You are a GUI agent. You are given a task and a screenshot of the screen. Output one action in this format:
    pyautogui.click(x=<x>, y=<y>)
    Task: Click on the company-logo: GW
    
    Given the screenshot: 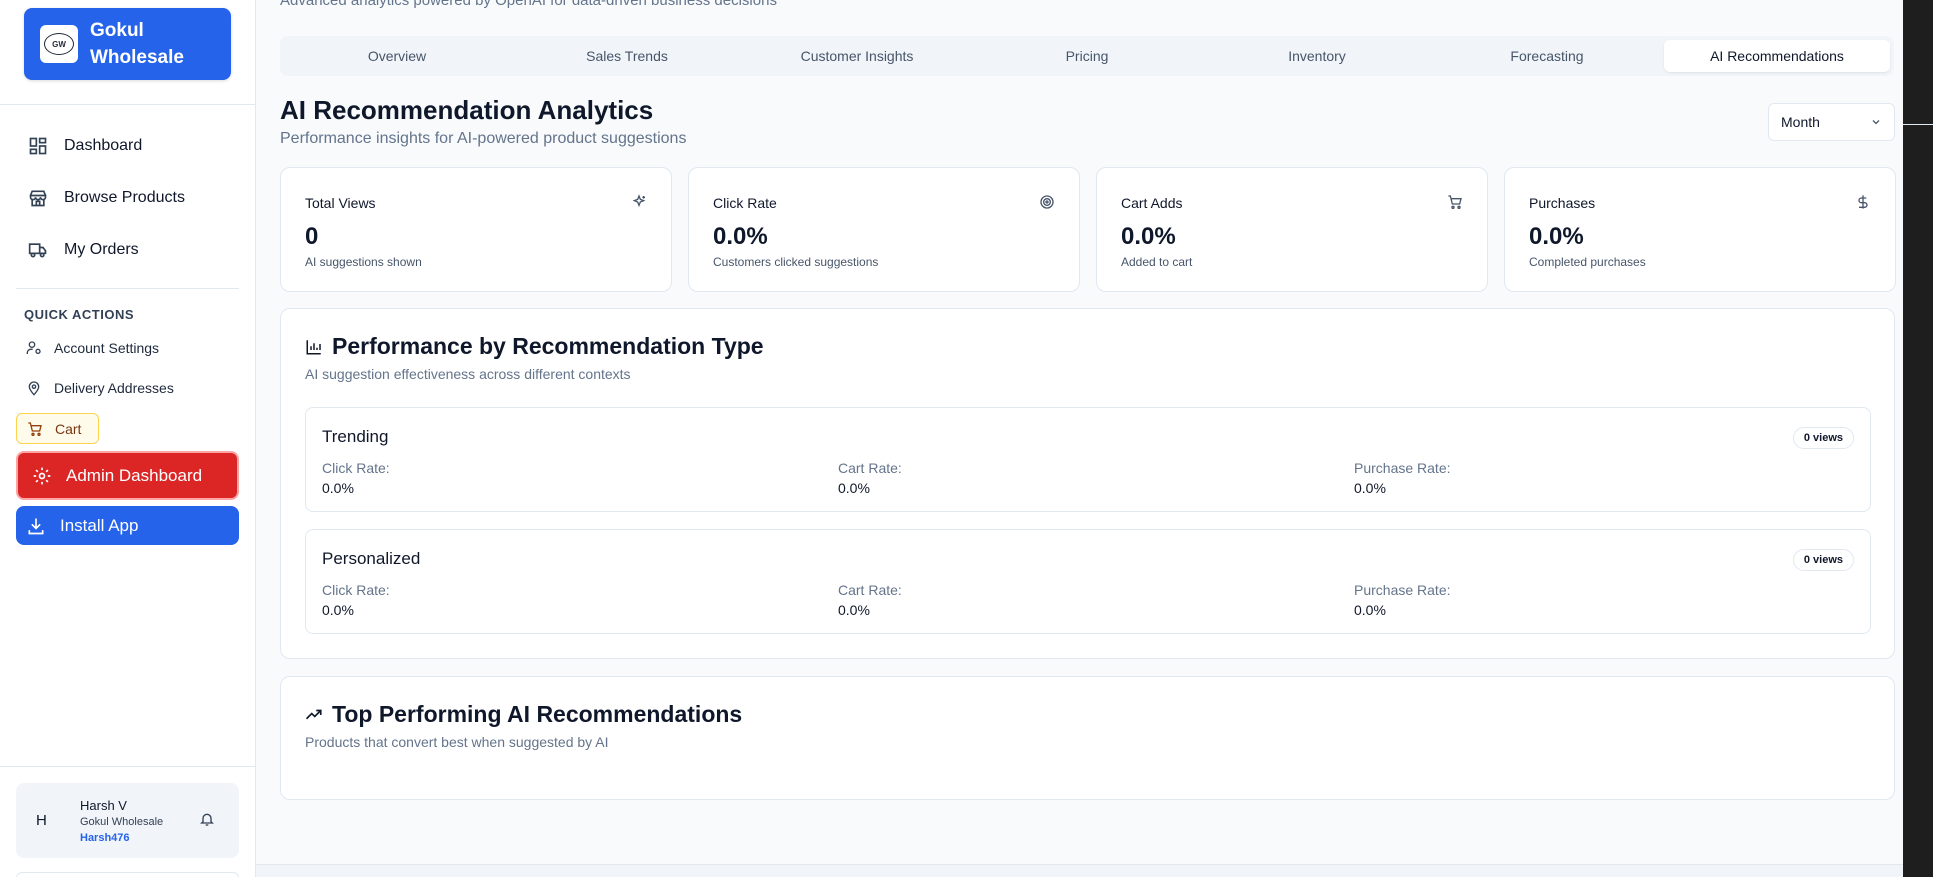 What is the action you would take?
    pyautogui.click(x=59, y=44)
    